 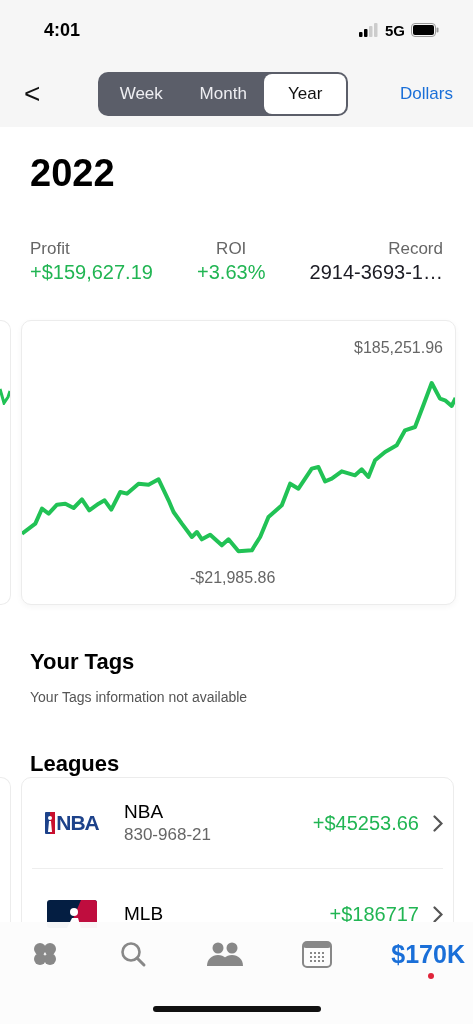 What do you see at coordinates (144, 812) in the screenshot?
I see `league-name: NBA` at bounding box center [144, 812].